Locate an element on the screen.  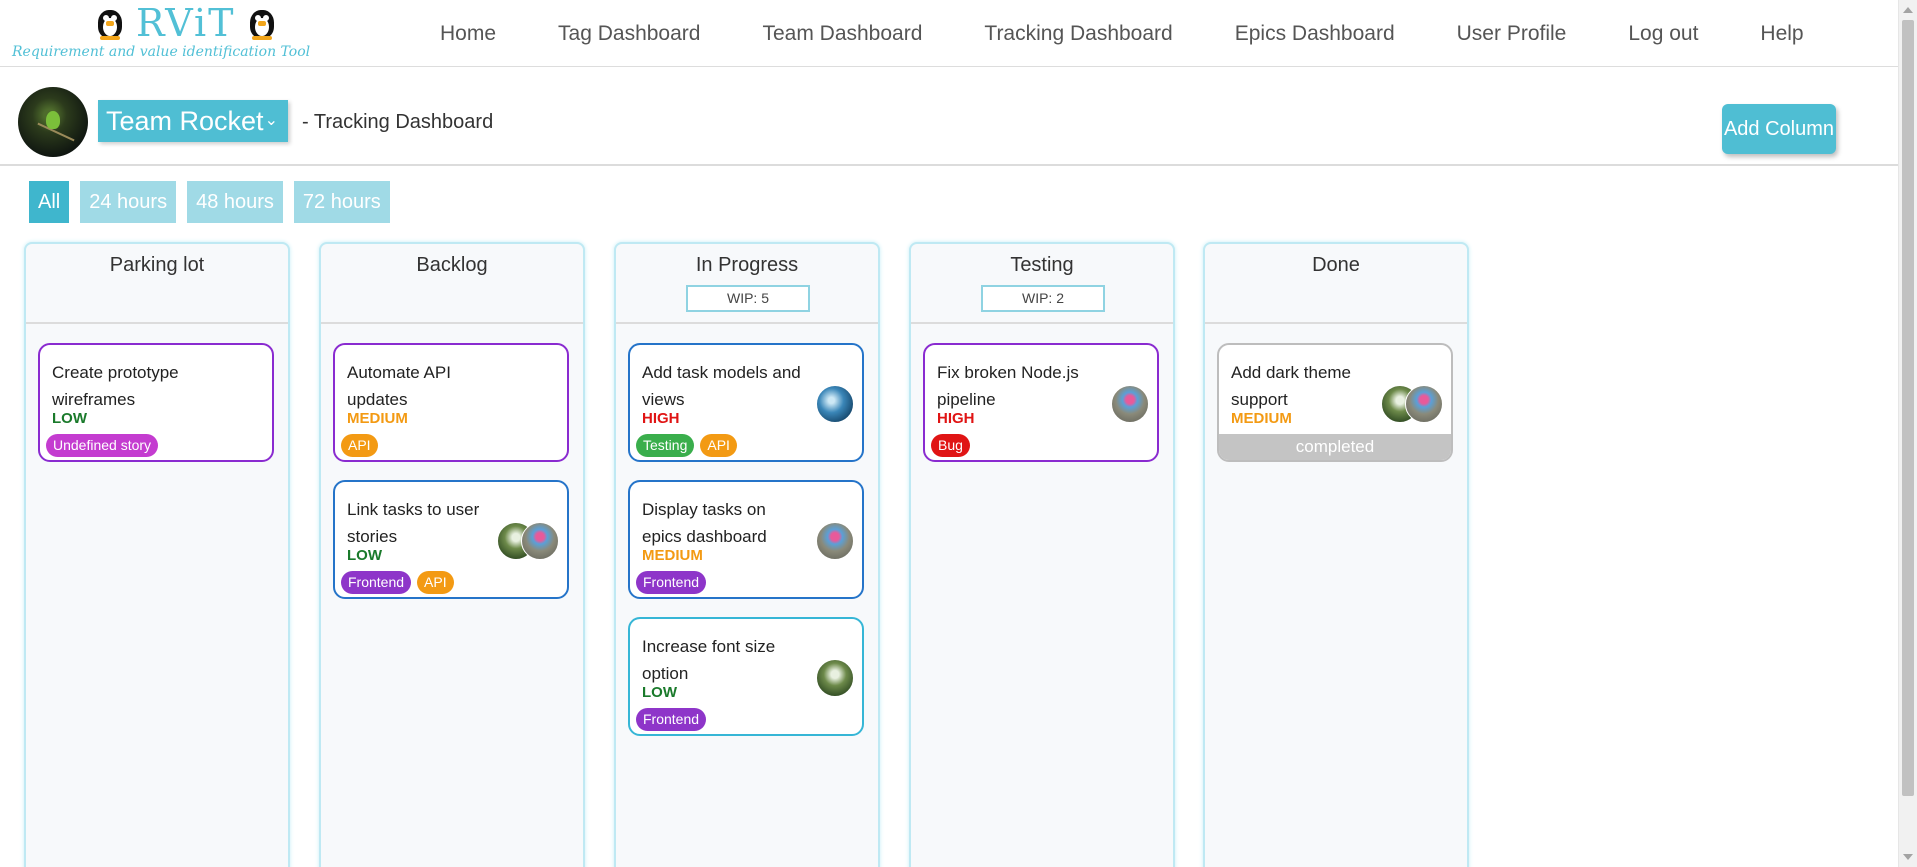
card-title: Create prototype wireframes is located at coordinates (115, 386).